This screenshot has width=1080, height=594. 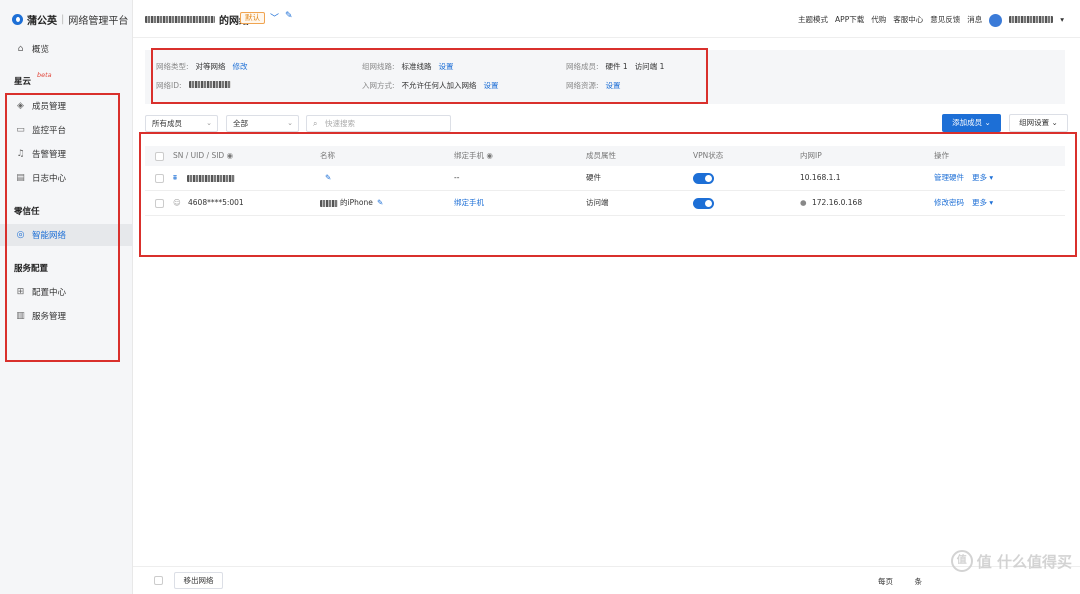 I want to click on add-member-button: 添加成员 ⌄, so click(x=971, y=123).